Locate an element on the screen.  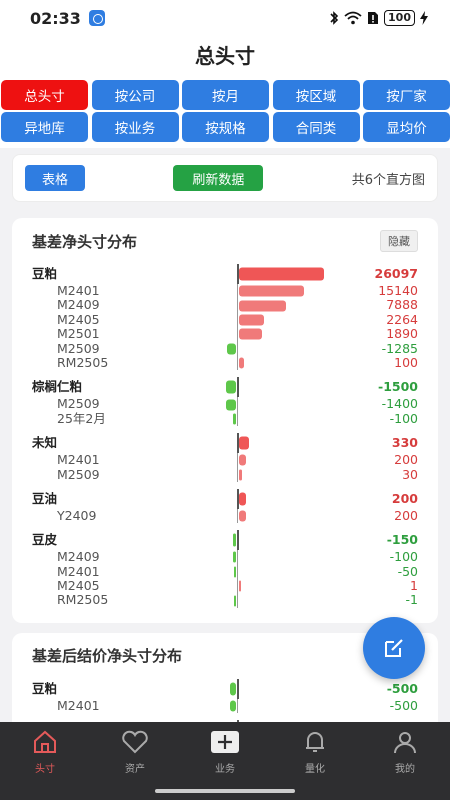
histogram-count: 共6个直方图 is located at coordinates (388, 180).